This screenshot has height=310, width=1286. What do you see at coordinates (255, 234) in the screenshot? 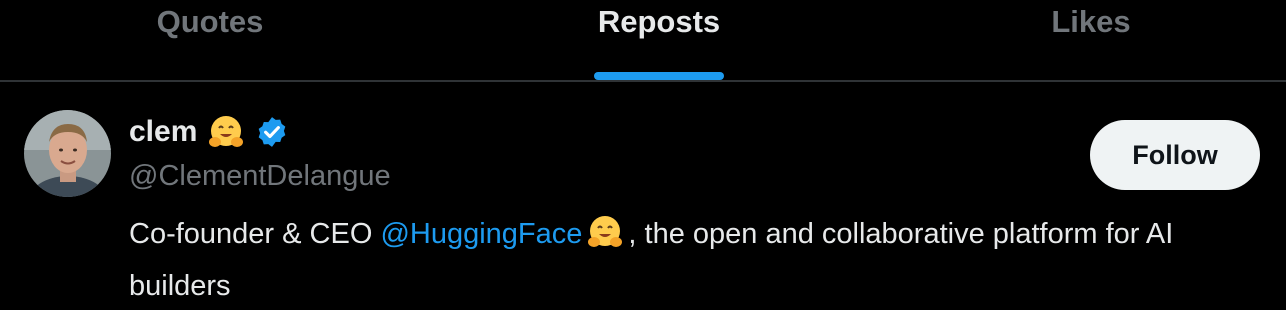
I see `bio-prefix: Co-founder & CEO` at bounding box center [255, 234].